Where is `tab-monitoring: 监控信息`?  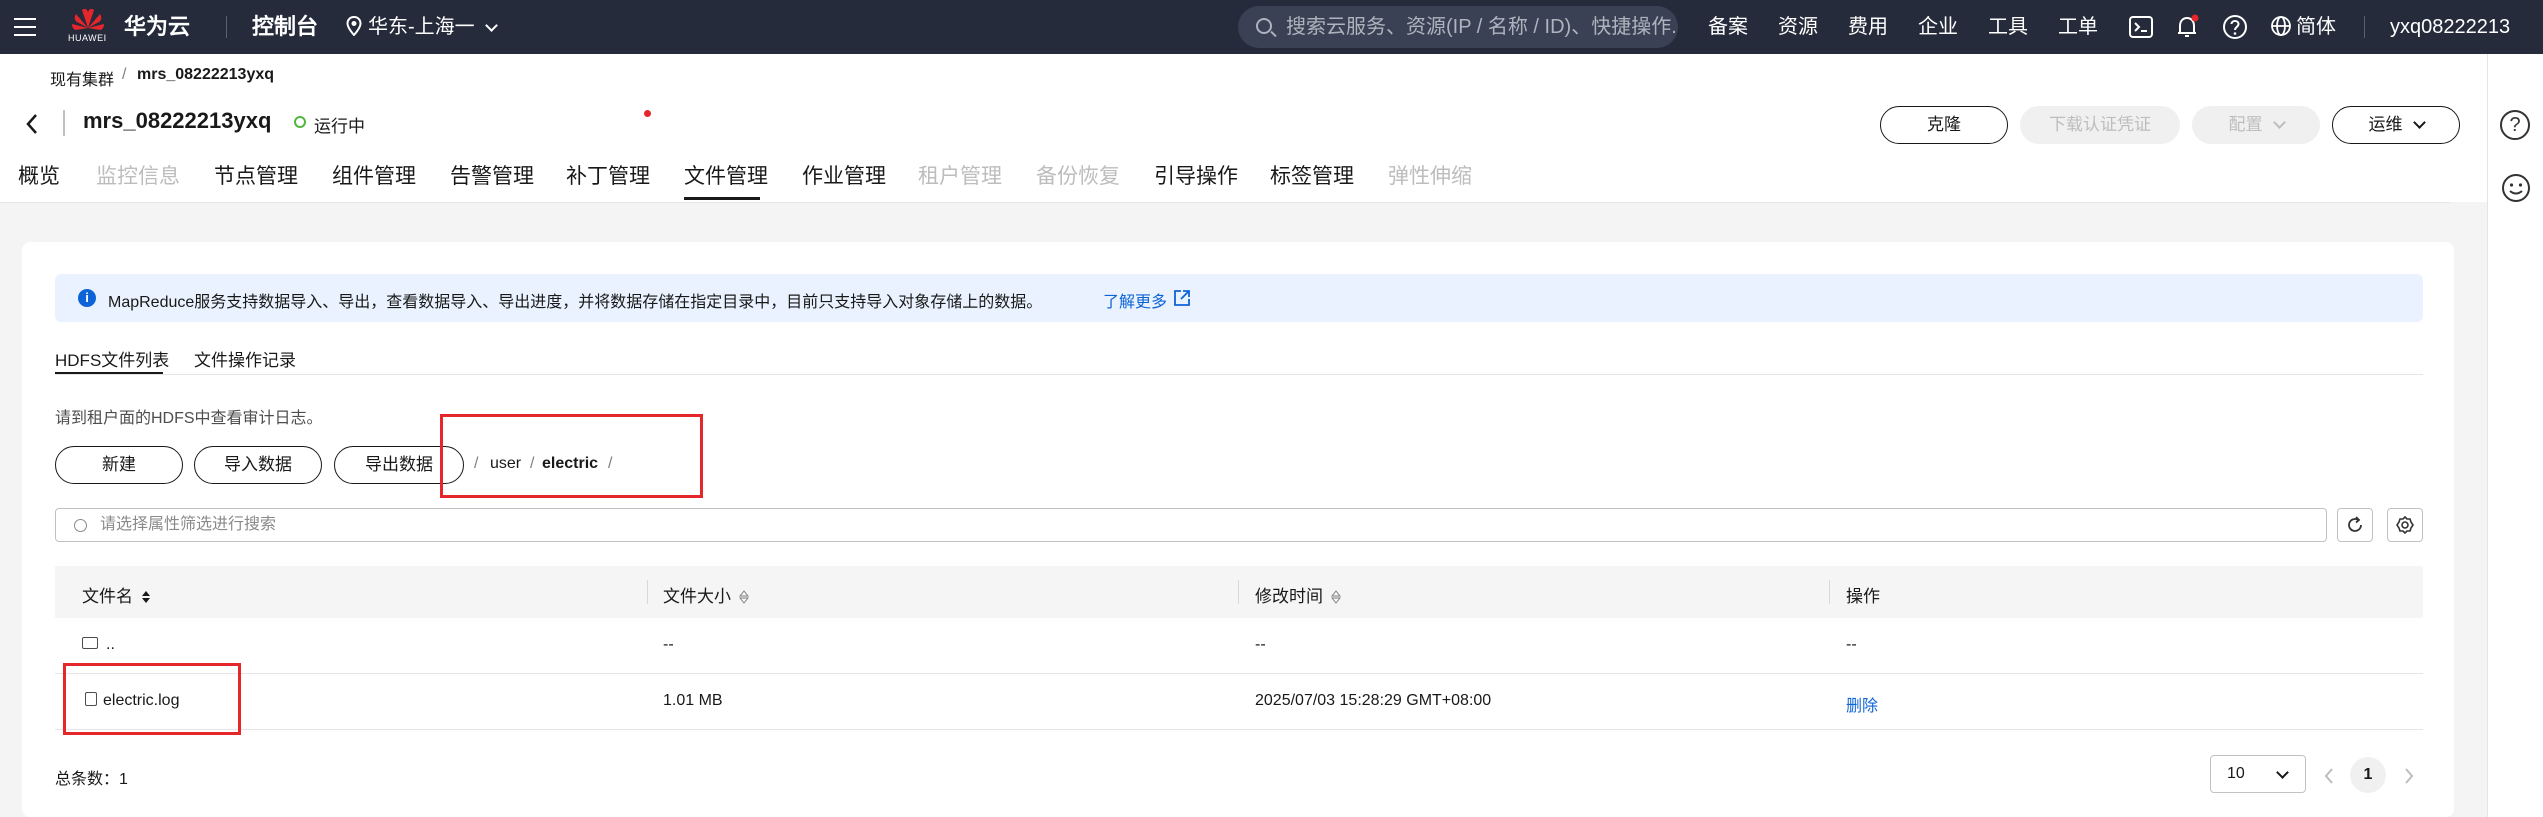 tab-monitoring: 监控信息 is located at coordinates (138, 175).